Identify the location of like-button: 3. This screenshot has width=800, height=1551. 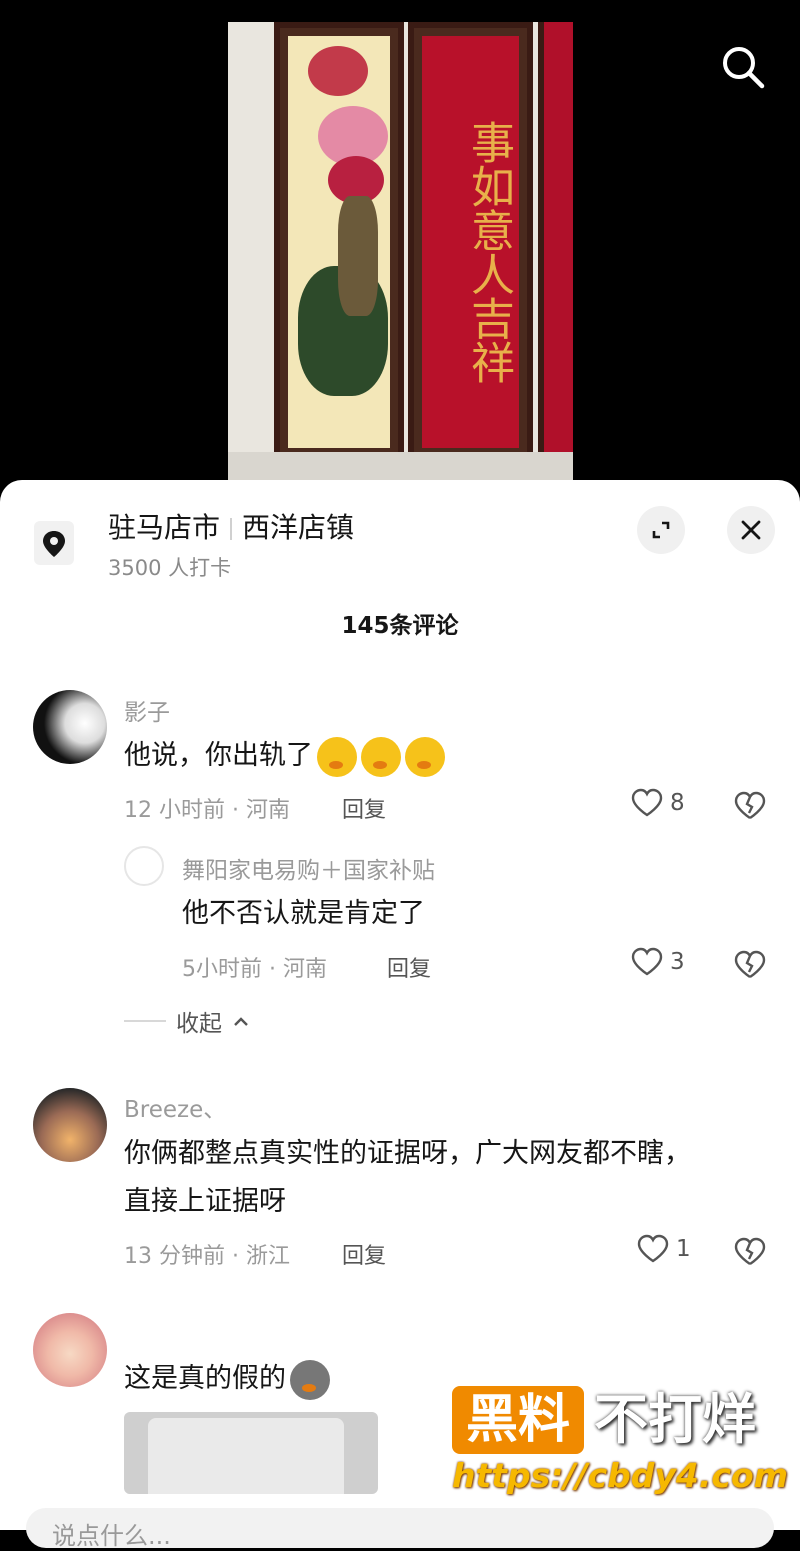
(657, 962).